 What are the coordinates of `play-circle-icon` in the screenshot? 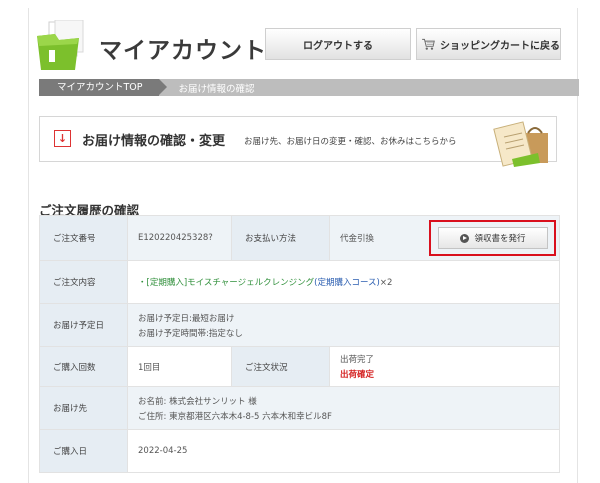 It's located at (465, 238).